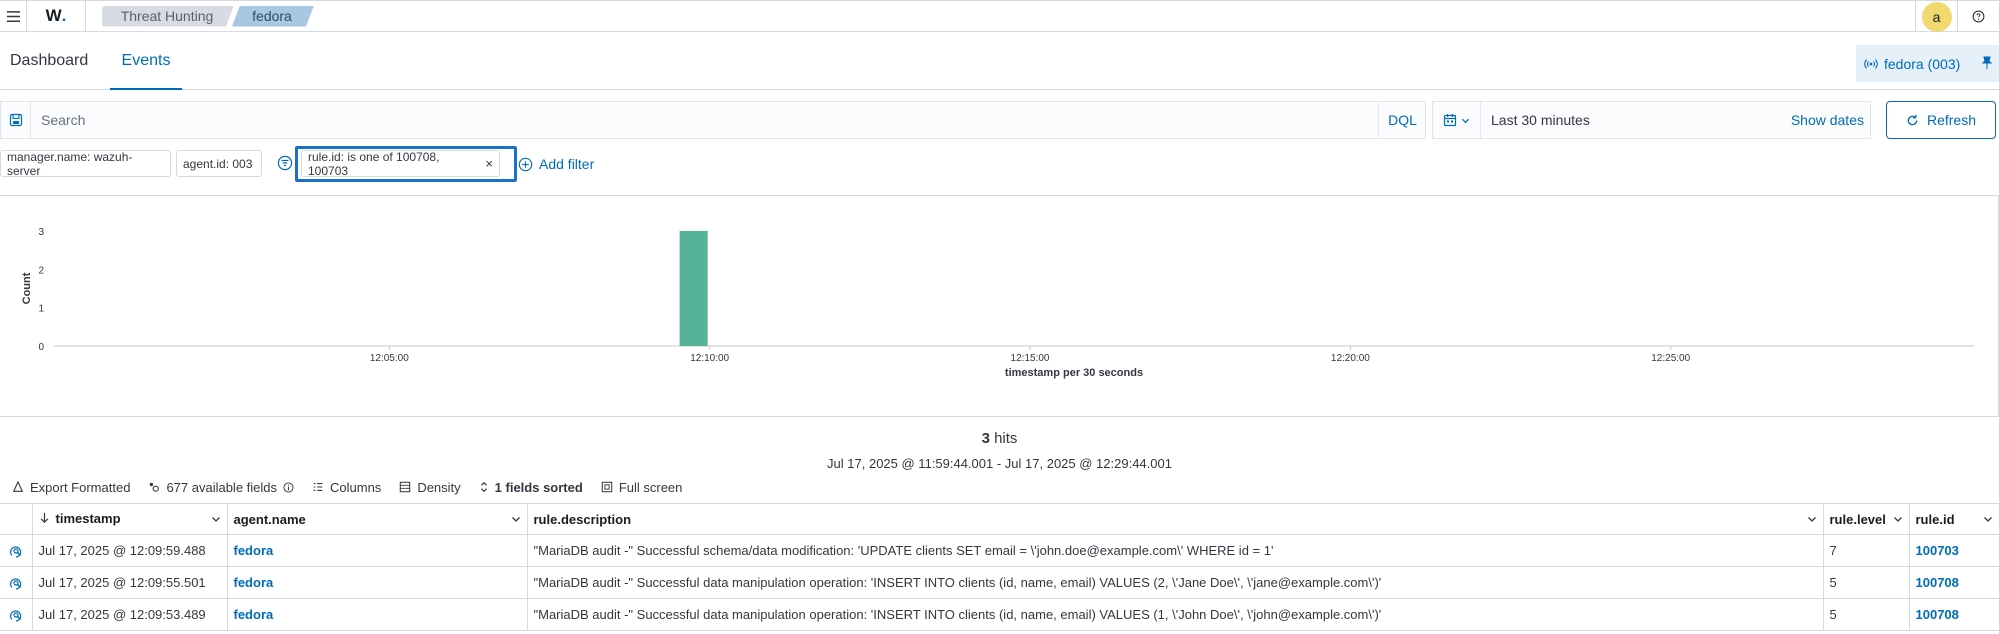 This screenshot has height=634, width=1999. What do you see at coordinates (1871, 63) in the screenshot?
I see `signal-icon` at bounding box center [1871, 63].